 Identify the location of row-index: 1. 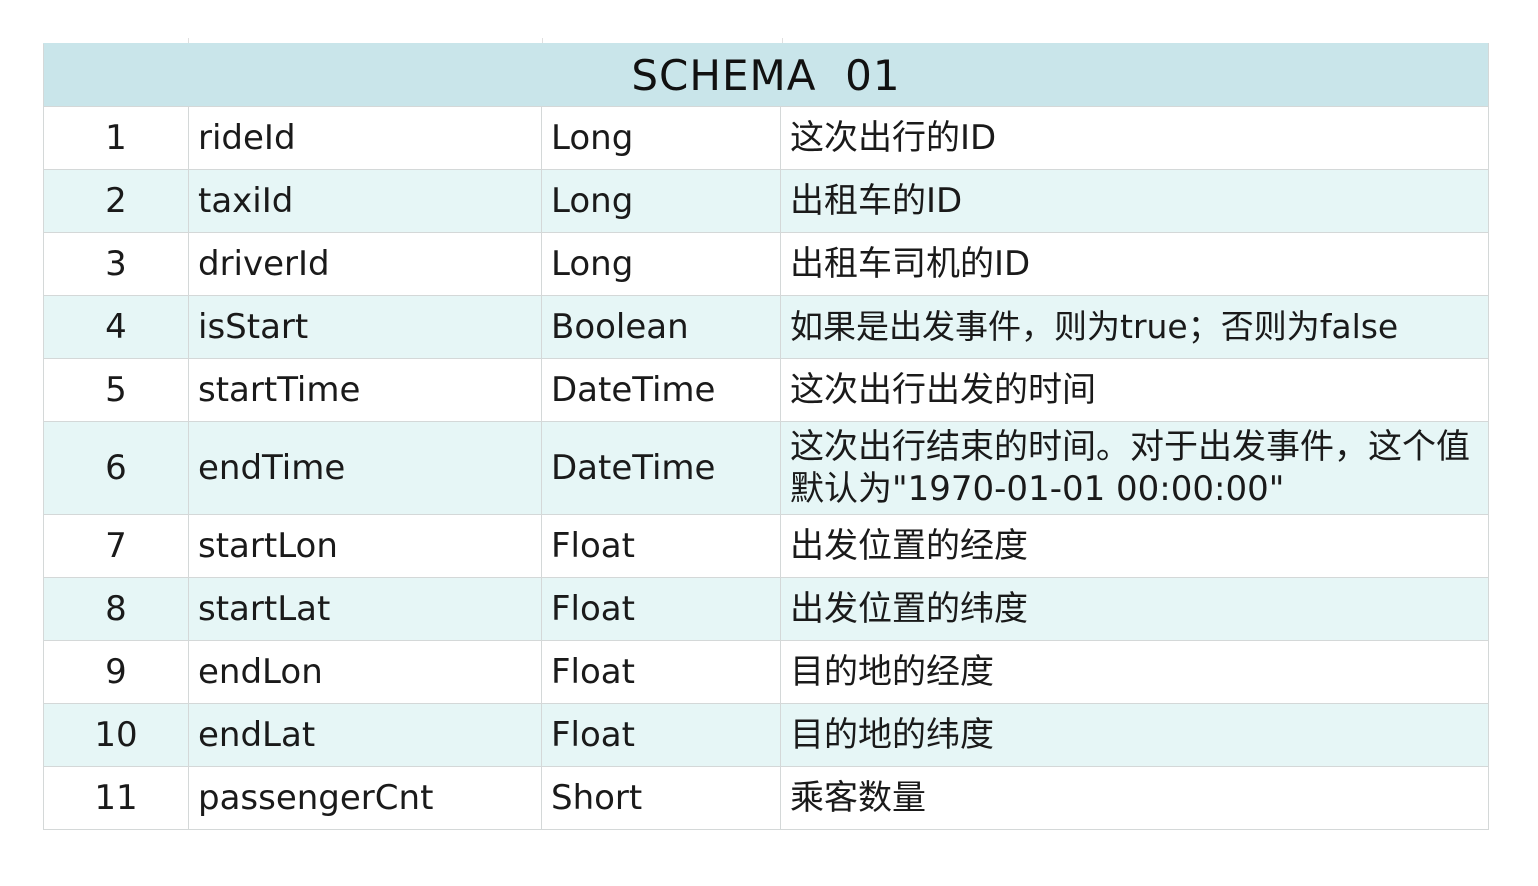
(116, 138).